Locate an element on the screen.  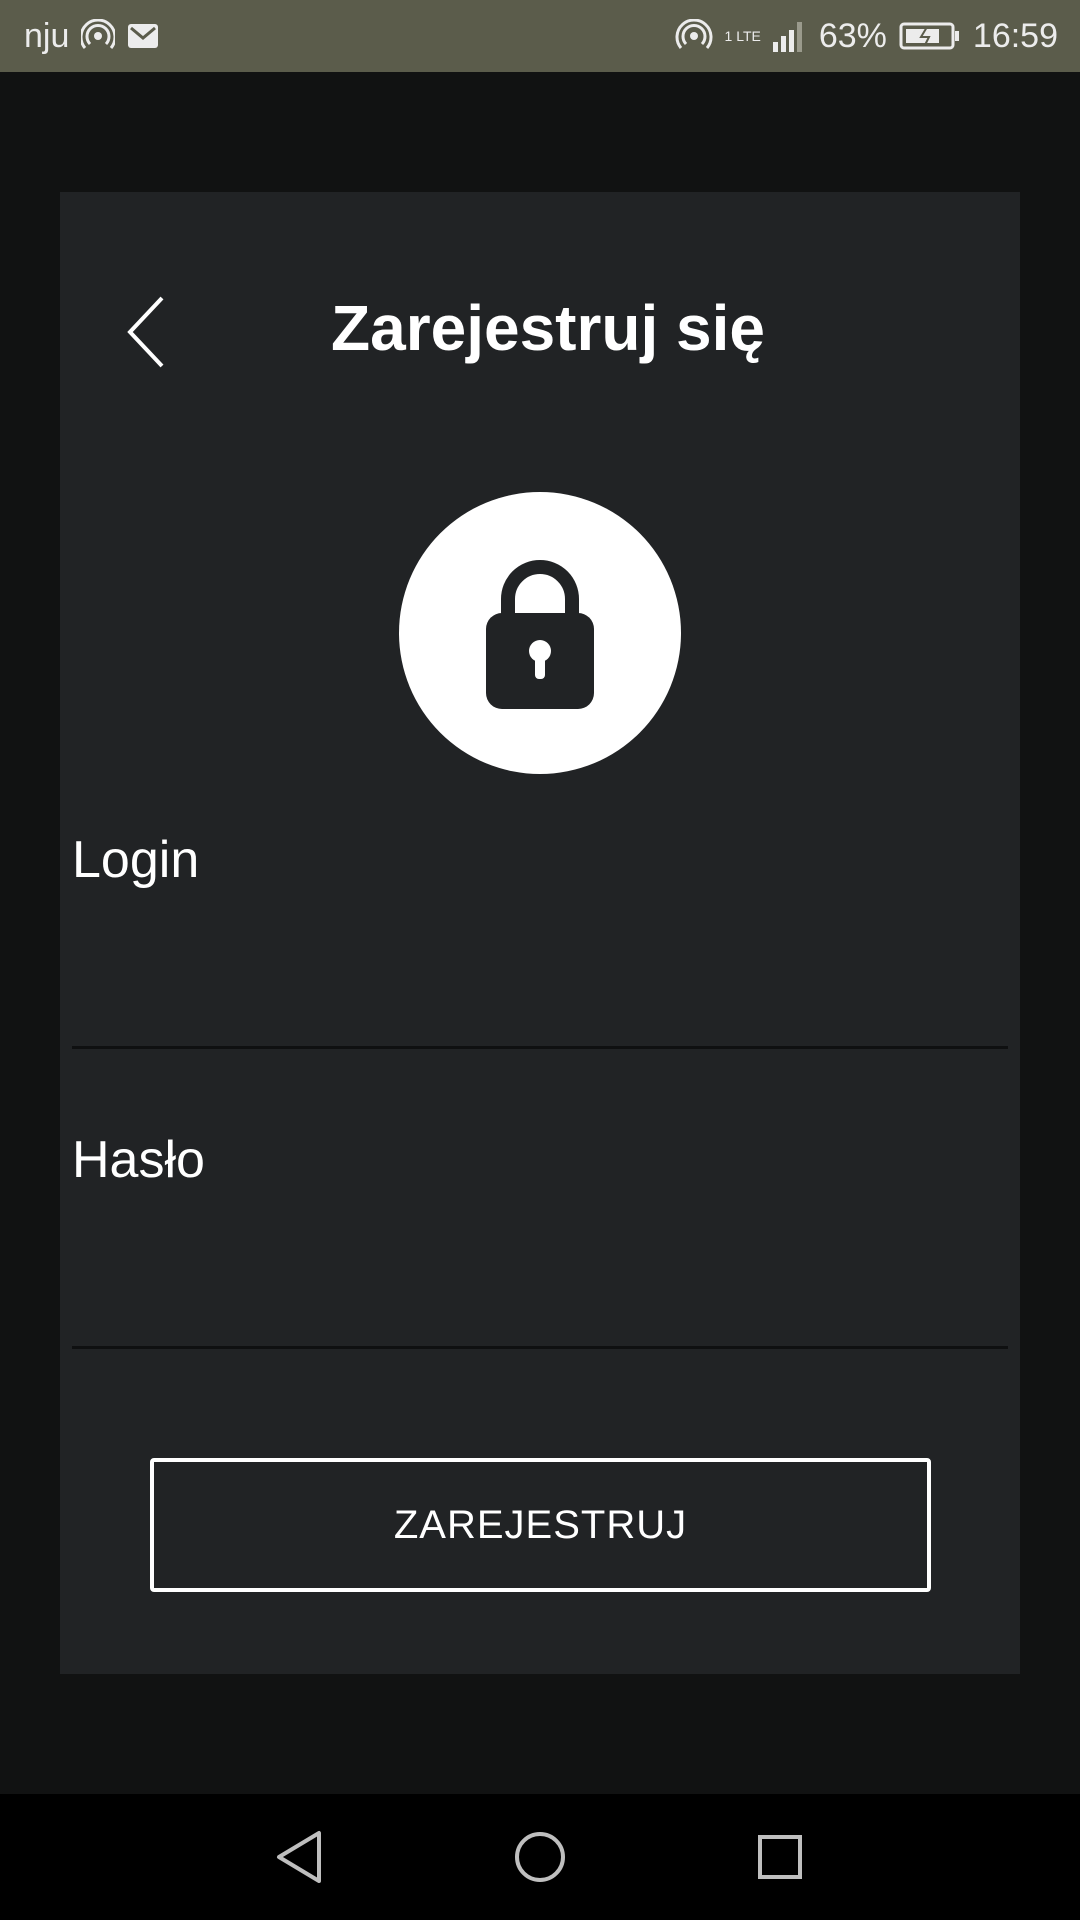
battery-percent: 63% is located at coordinates (852, 35).